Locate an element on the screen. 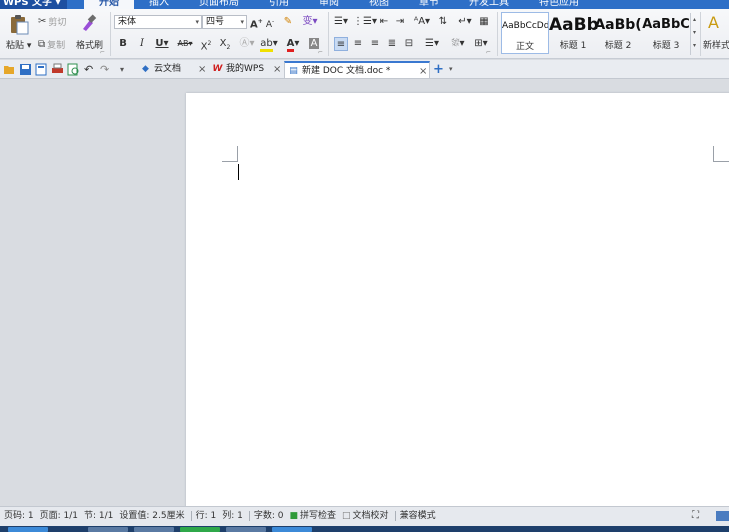  fullscreen-icon: ⛶ is located at coordinates (695, 516).